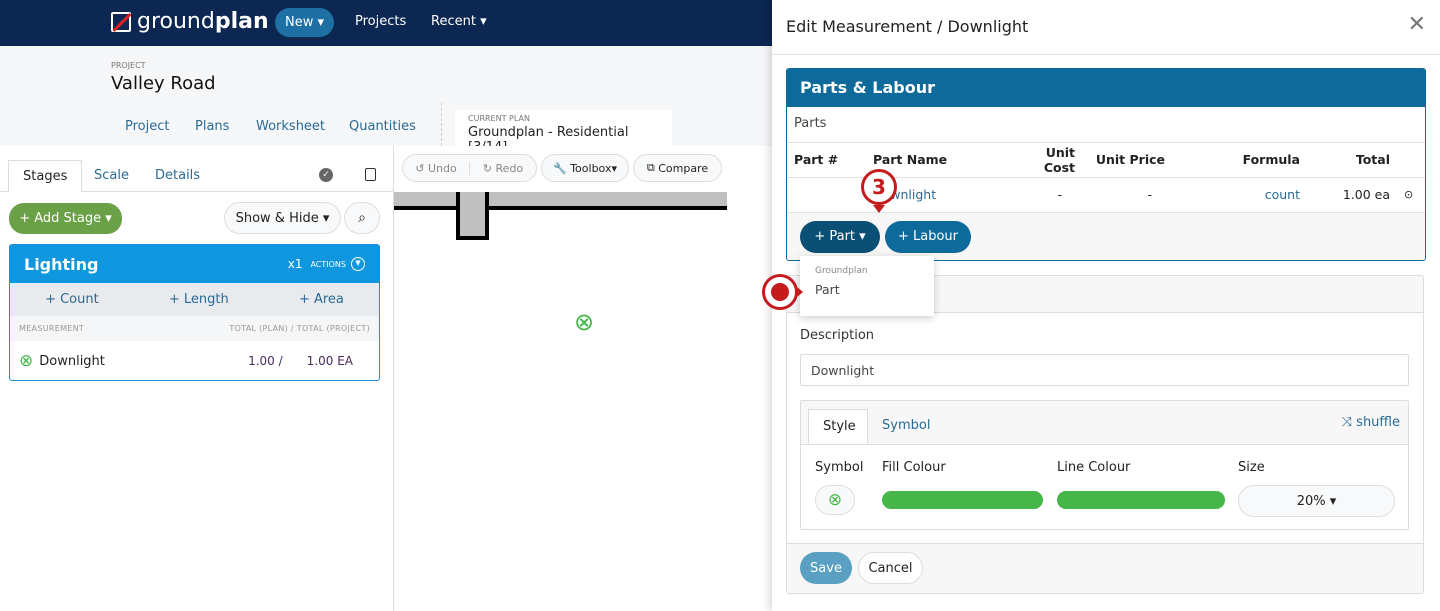 The height and width of the screenshot is (611, 1440). Describe the element at coordinates (177, 176) in the screenshot. I see `tab-details: Details` at that location.